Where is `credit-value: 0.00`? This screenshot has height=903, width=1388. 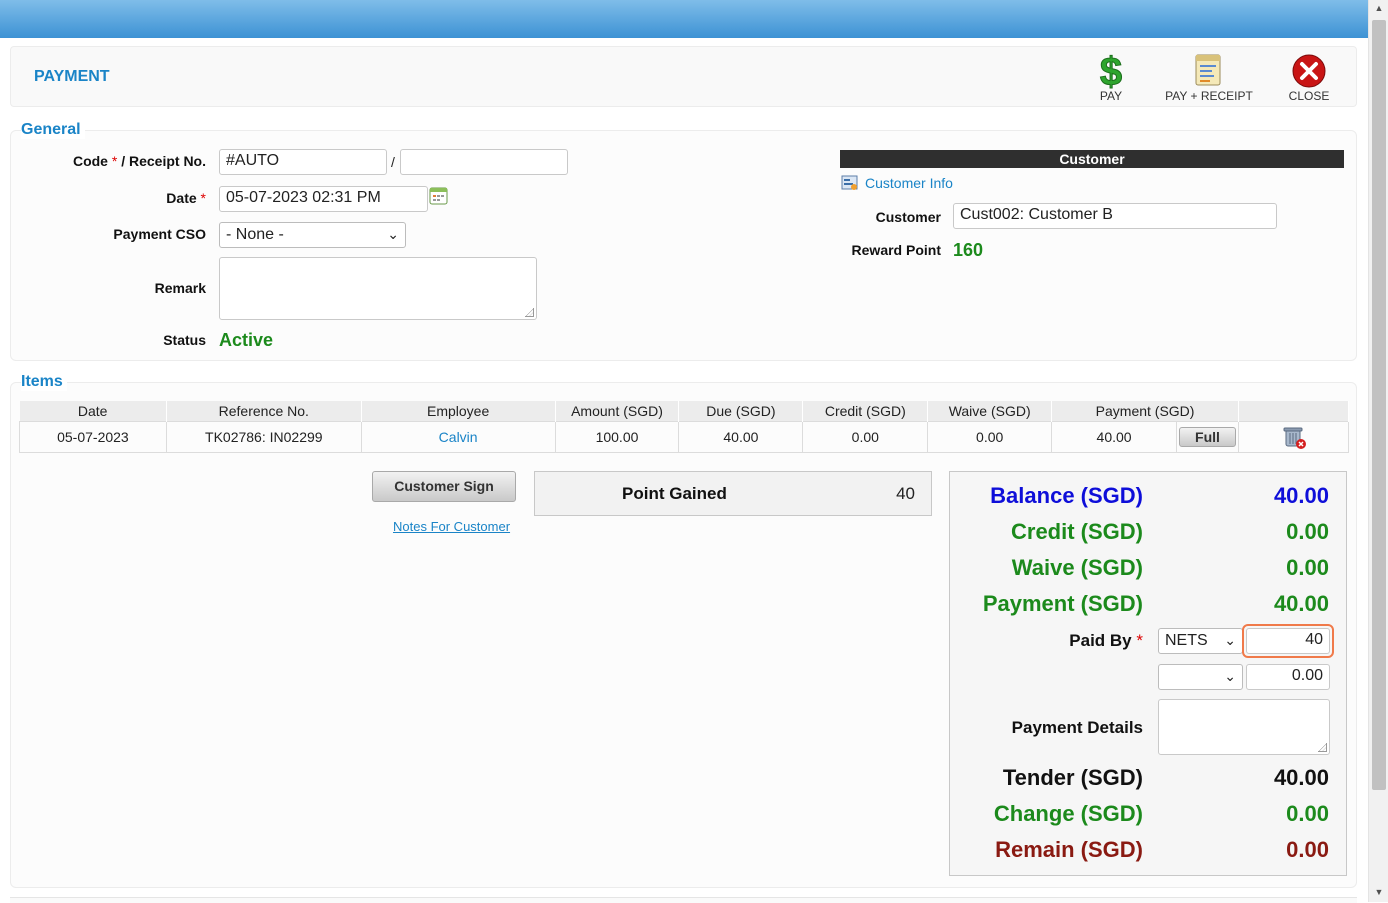
credit-value: 0.00 is located at coordinates (1307, 531).